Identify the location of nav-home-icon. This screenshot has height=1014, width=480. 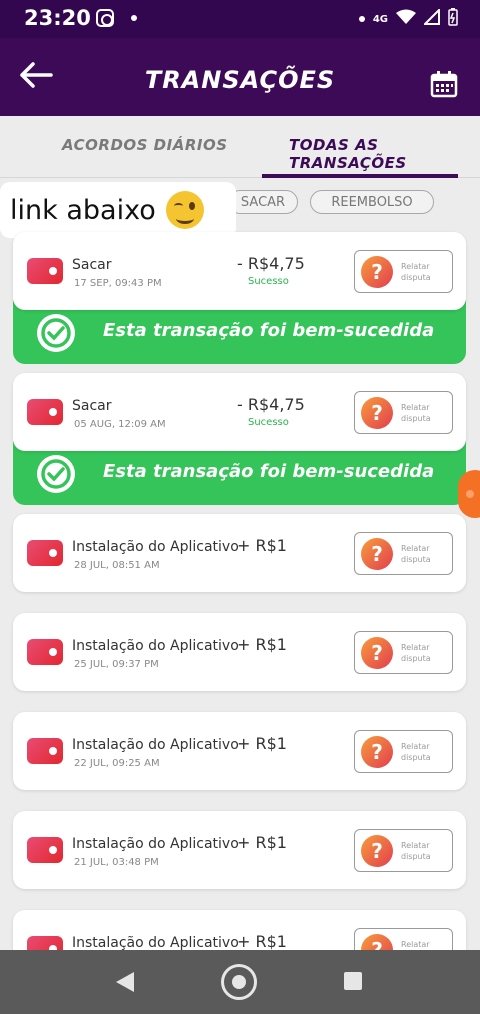
(239, 982).